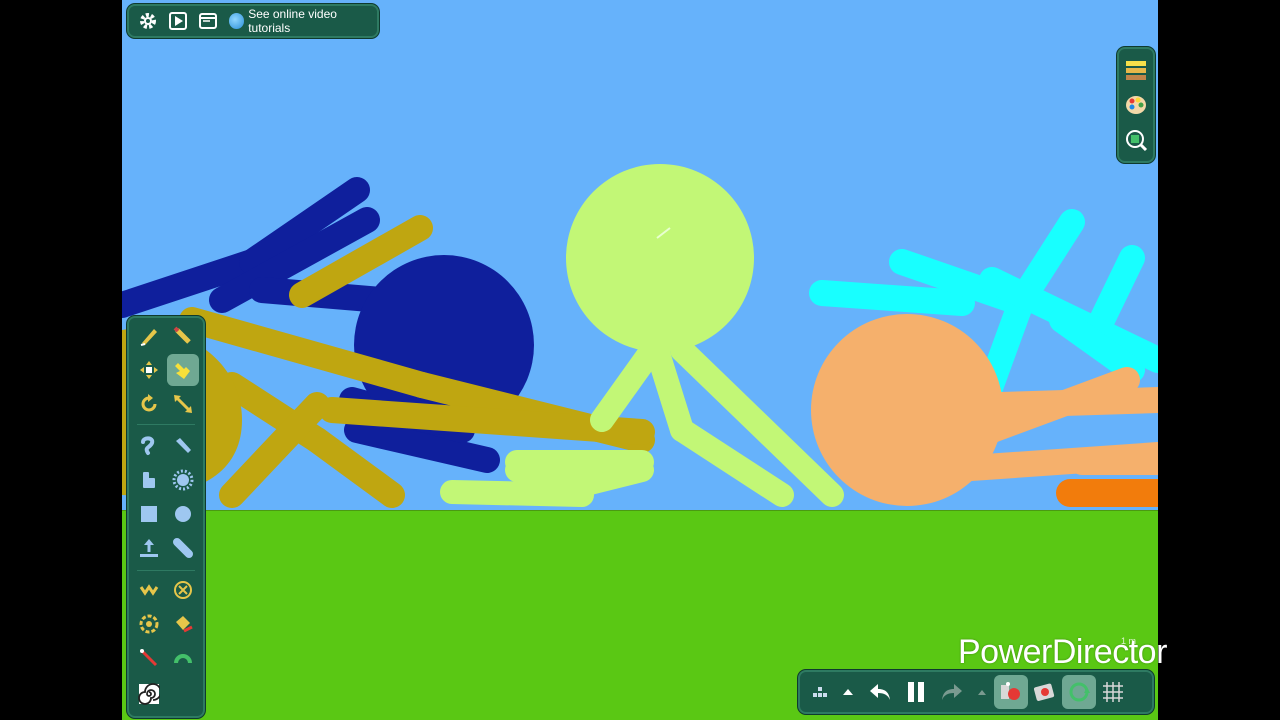 This screenshot has width=1280, height=720. I want to click on tool-spiral, so click(149, 694).